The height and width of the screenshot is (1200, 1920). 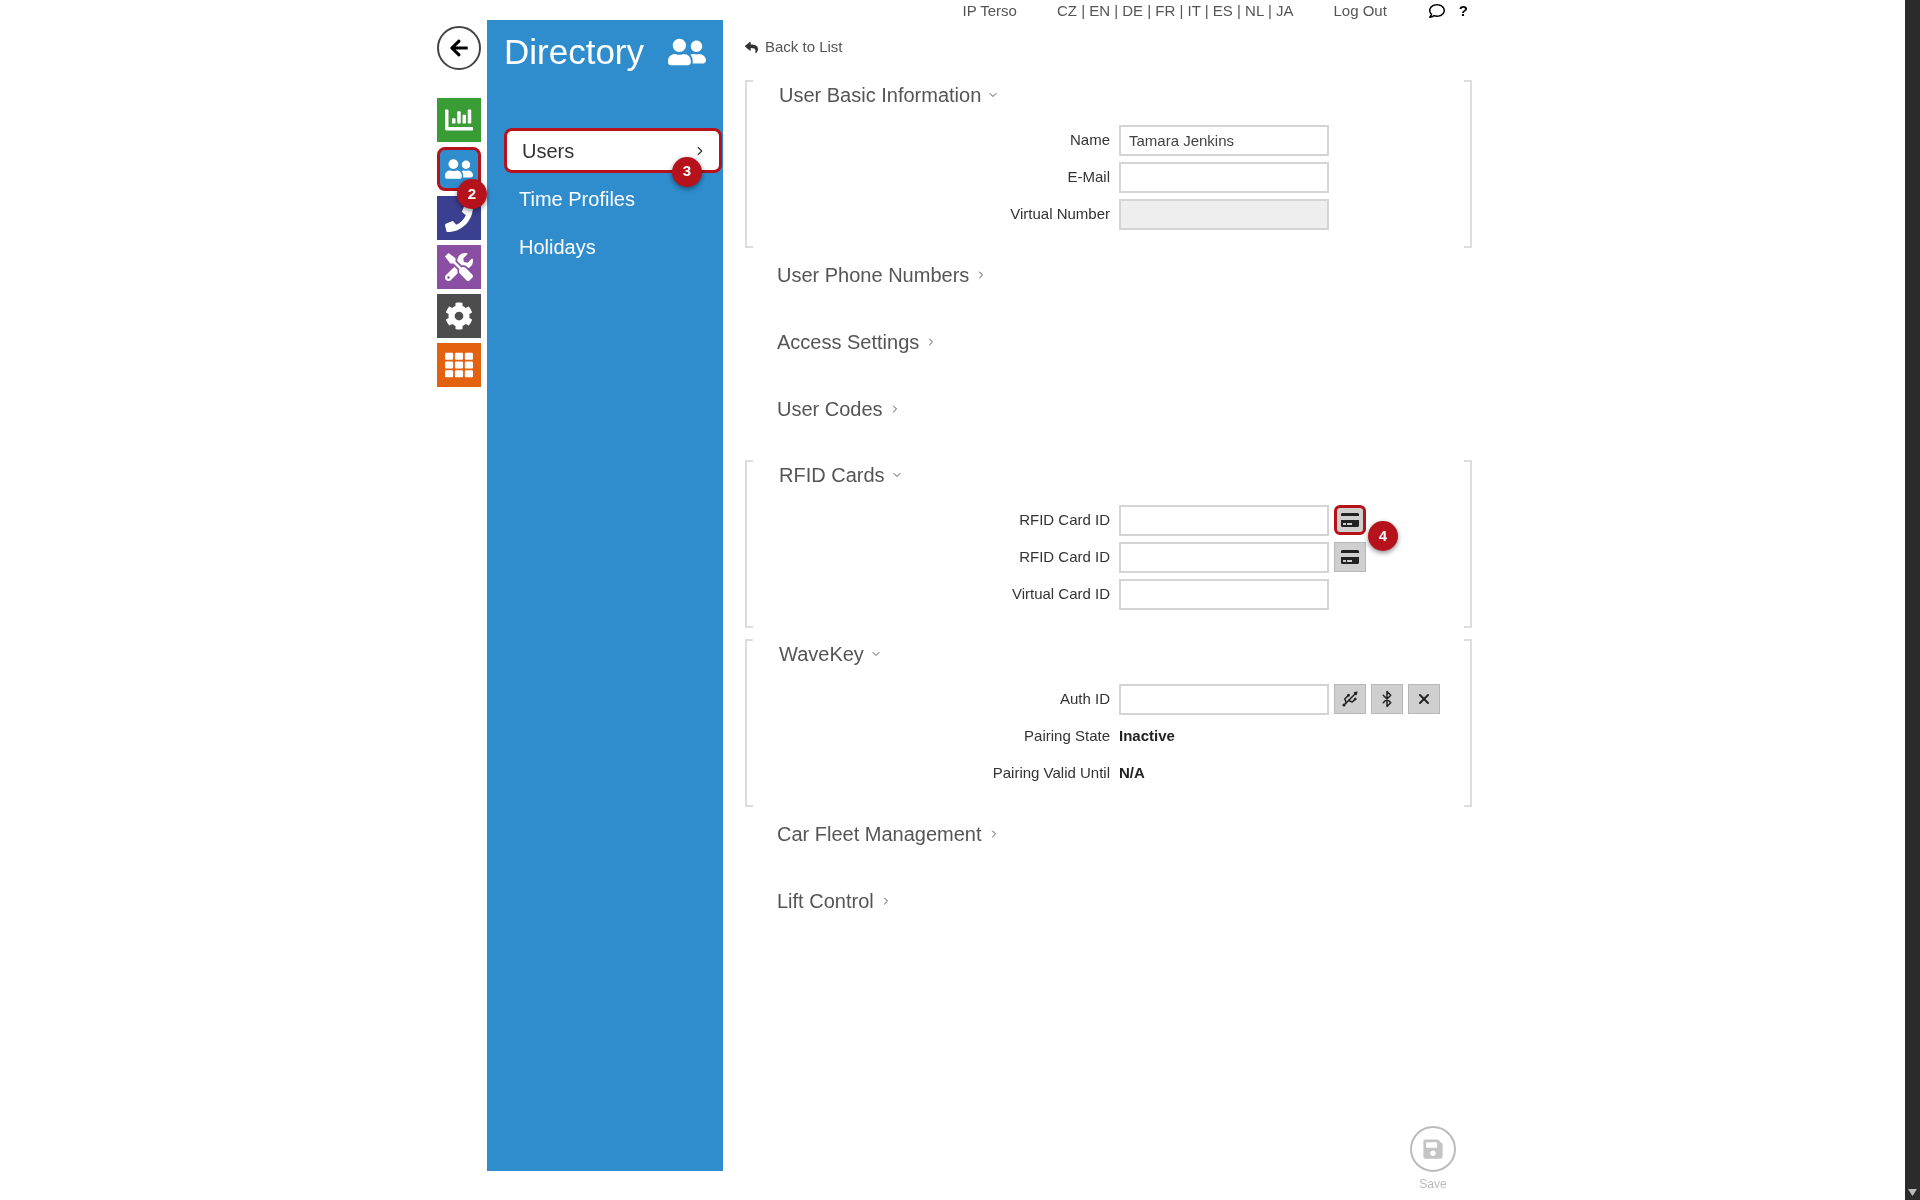 I want to click on section-header: Access Settings, so click(x=857, y=341).